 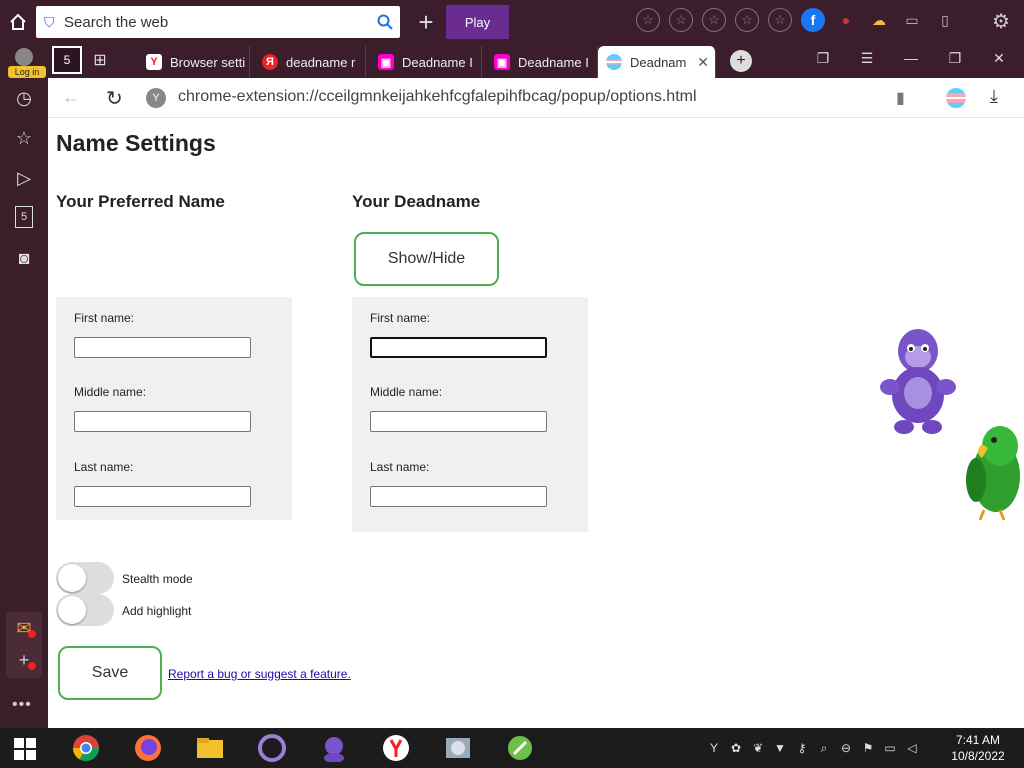 What do you see at coordinates (157, 579) in the screenshot?
I see `stealth-mode-label: Stealth mode` at bounding box center [157, 579].